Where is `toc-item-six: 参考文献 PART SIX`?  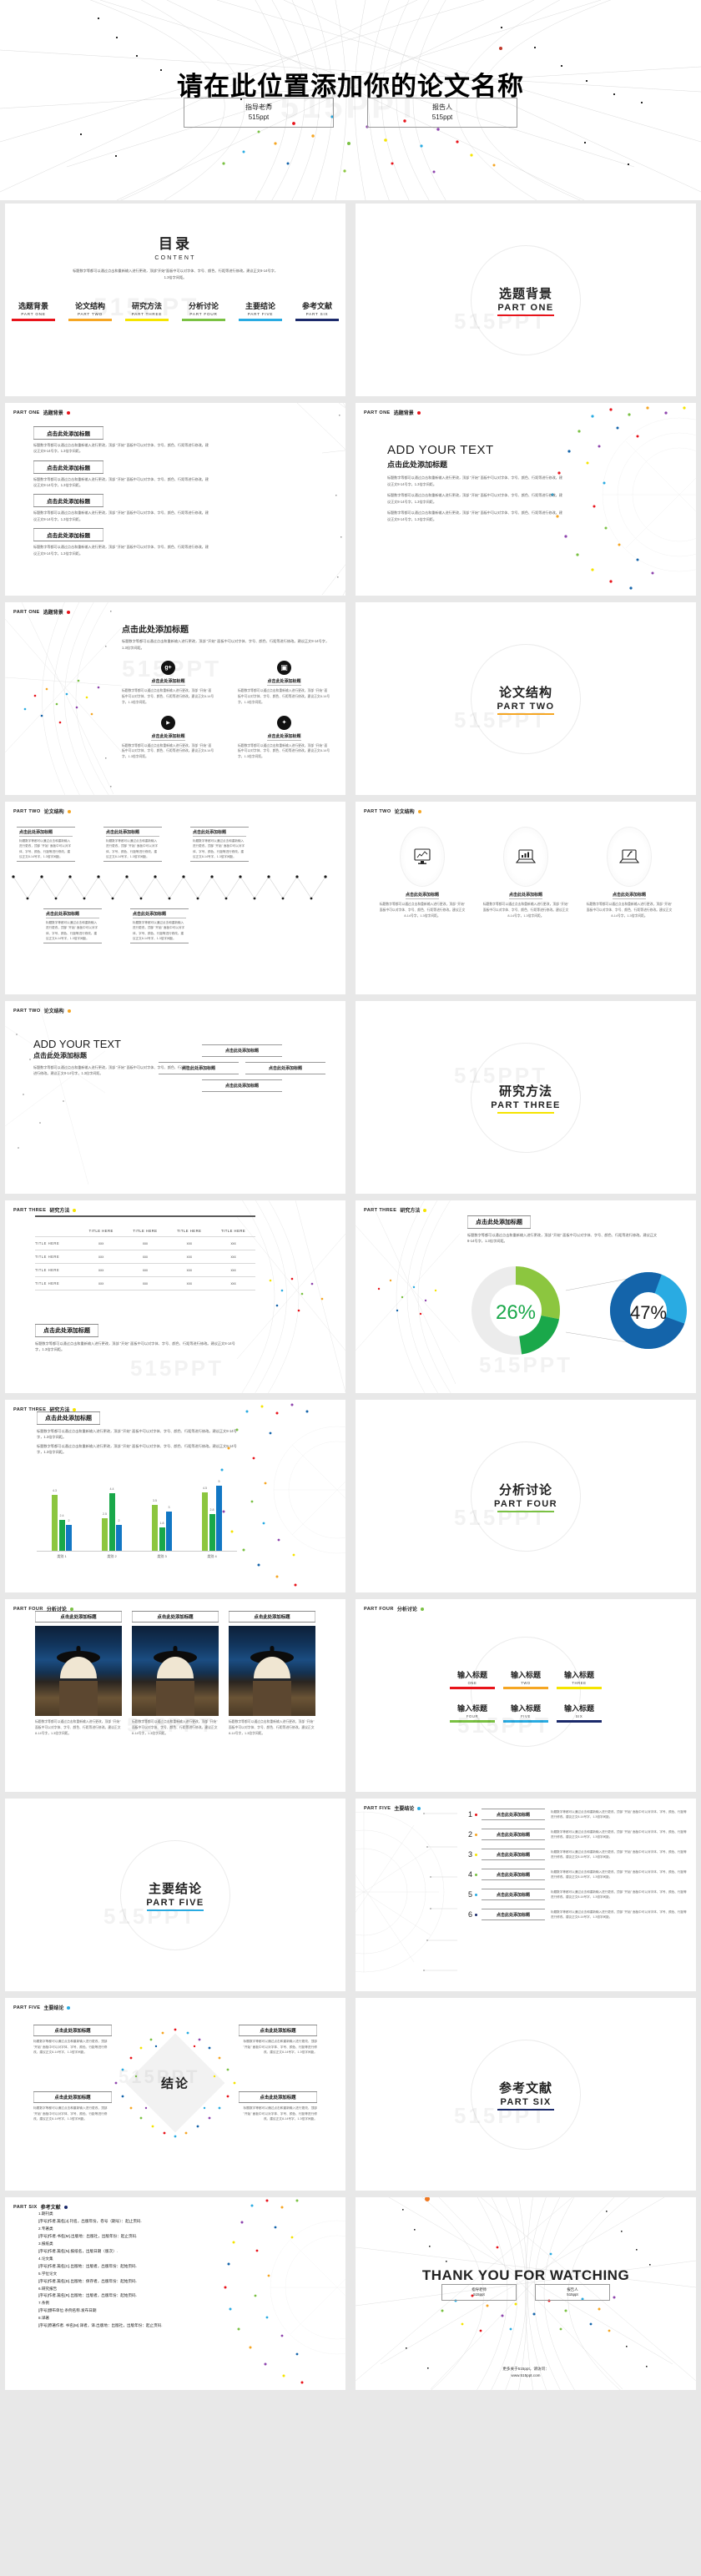 toc-item-six: 参考文献 PART SIX is located at coordinates (317, 311).